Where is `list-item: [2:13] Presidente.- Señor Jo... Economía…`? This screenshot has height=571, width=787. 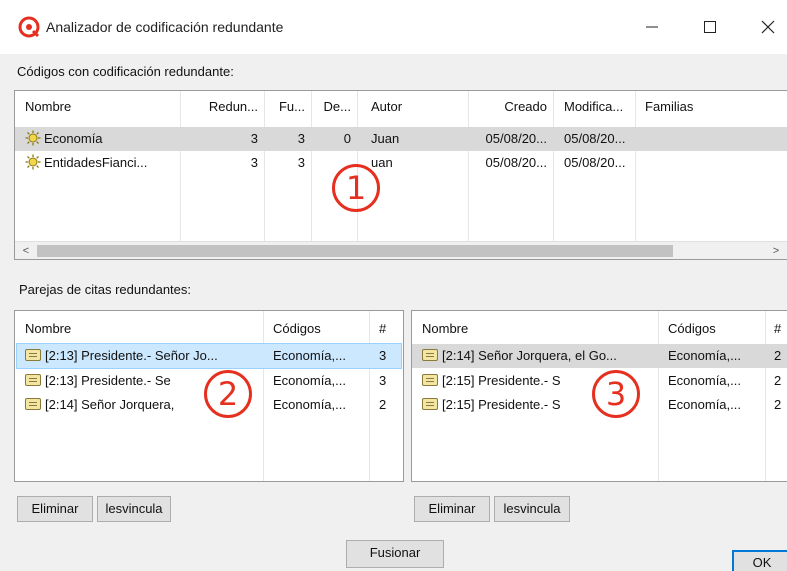
list-item: [2:13] Presidente.- Señor Jo... Economía… is located at coordinates (209, 356).